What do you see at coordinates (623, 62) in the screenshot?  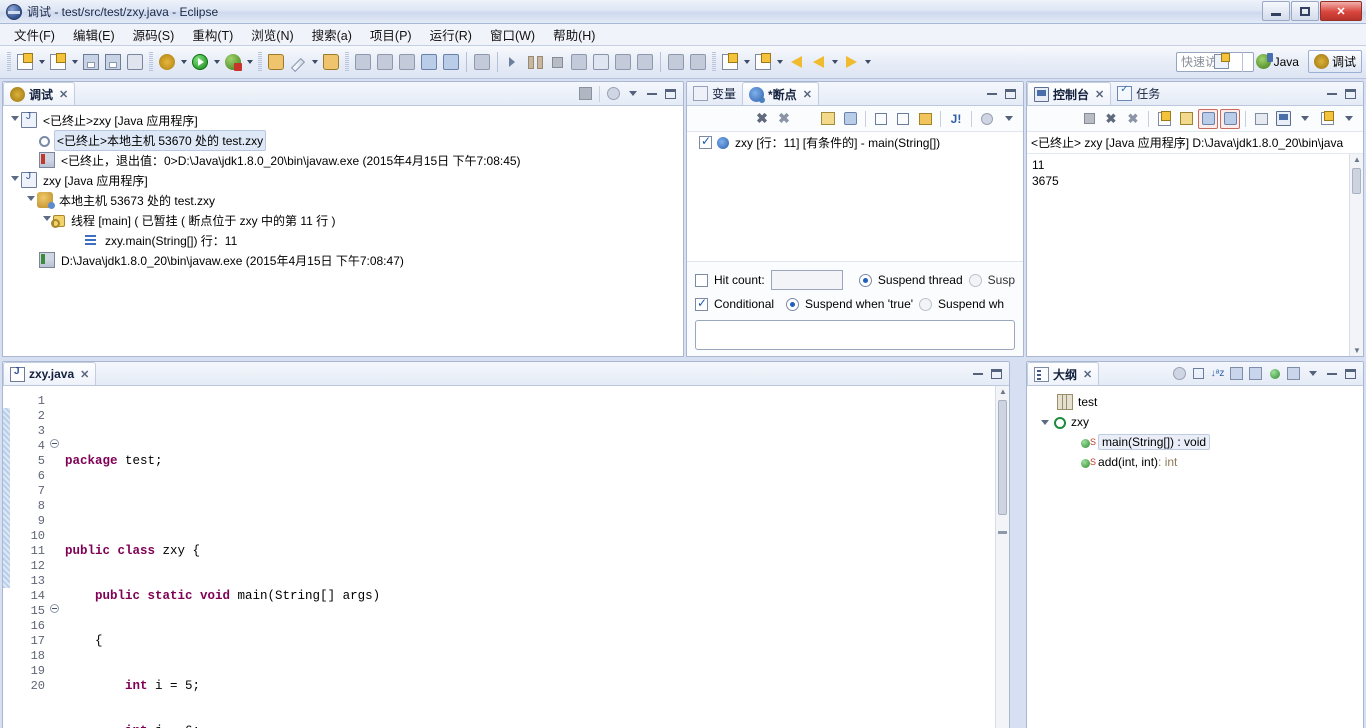 I see `step-return-button` at bounding box center [623, 62].